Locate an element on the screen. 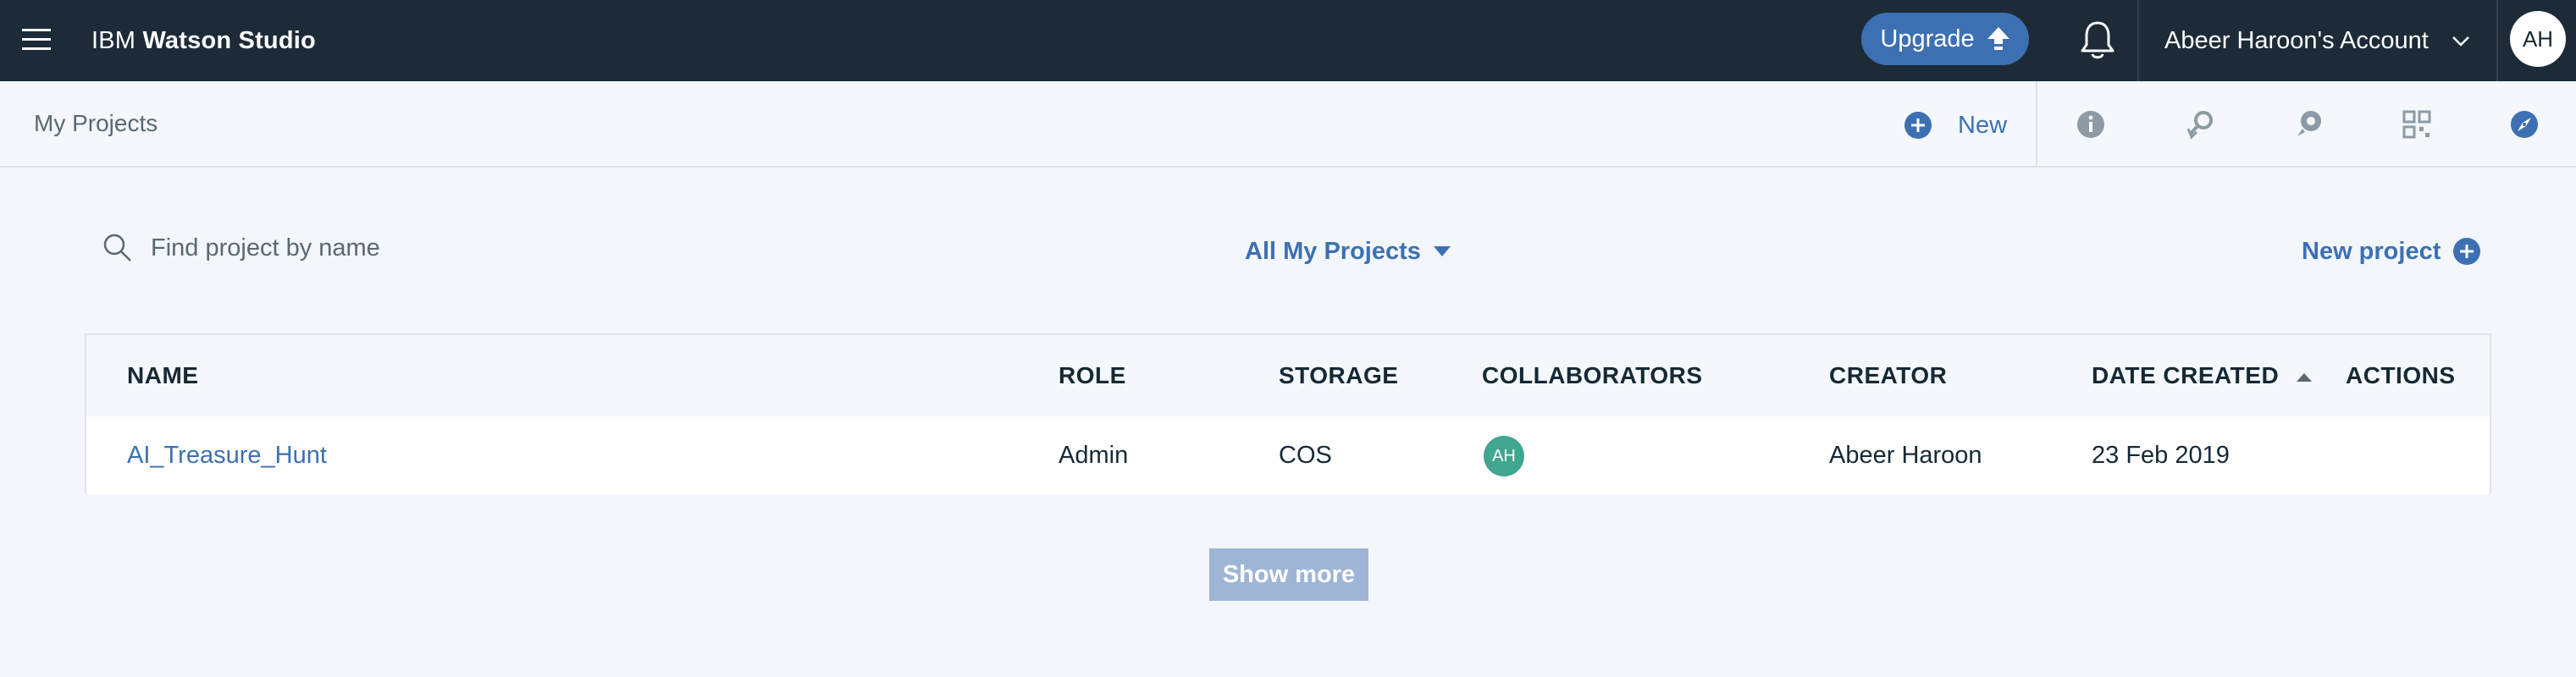  filter-label: All My Projects is located at coordinates (1333, 251).